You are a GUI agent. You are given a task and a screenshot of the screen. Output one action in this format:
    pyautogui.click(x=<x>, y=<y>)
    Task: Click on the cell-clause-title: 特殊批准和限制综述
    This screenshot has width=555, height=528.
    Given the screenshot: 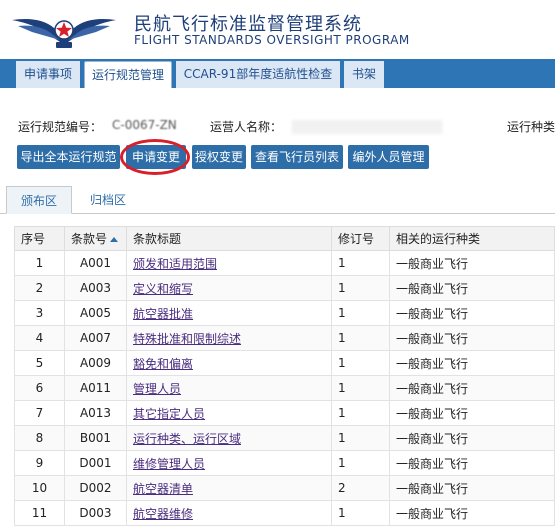 What is the action you would take?
    pyautogui.click(x=229, y=338)
    